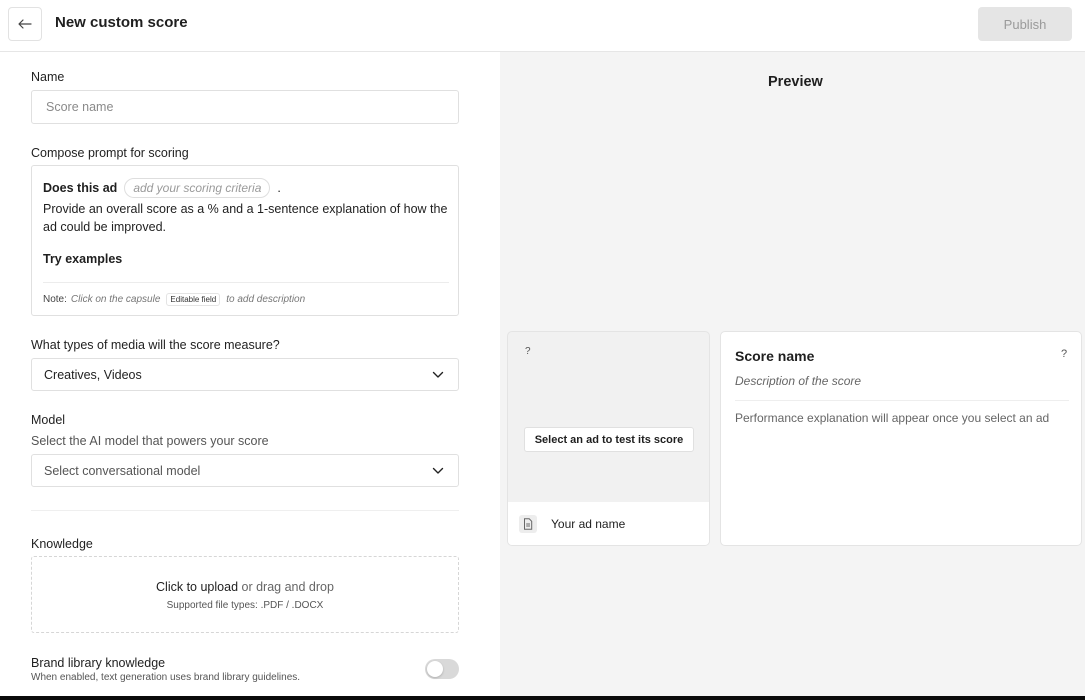 The height and width of the screenshot is (700, 1085). I want to click on note-suffix: to add description, so click(266, 299).